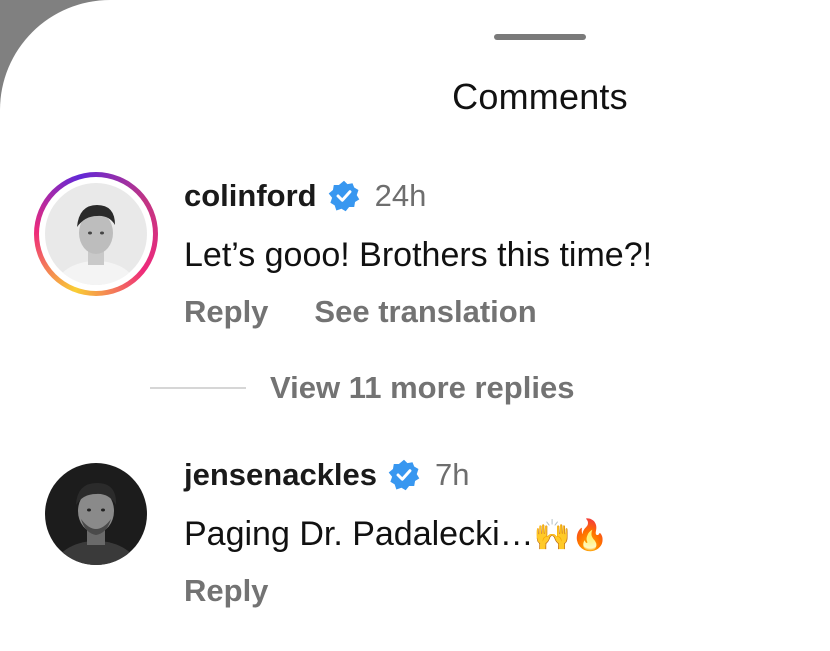 The height and width of the screenshot is (651, 830). What do you see at coordinates (422, 388) in the screenshot?
I see `view-more-replies-label: View 11 more replies` at bounding box center [422, 388].